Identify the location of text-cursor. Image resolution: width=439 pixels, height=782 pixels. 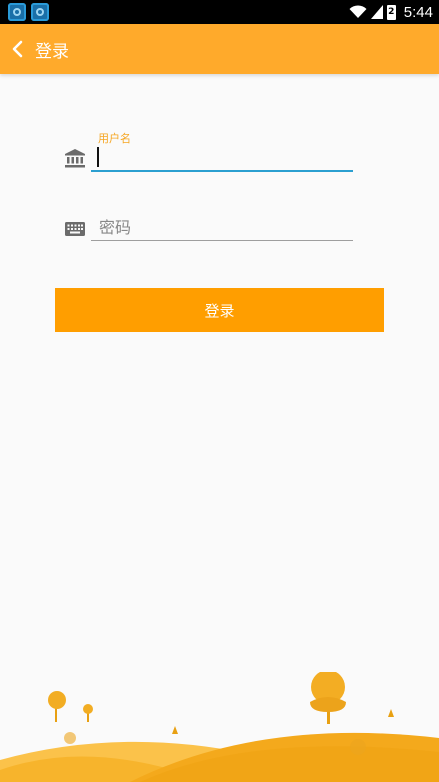
(98, 157).